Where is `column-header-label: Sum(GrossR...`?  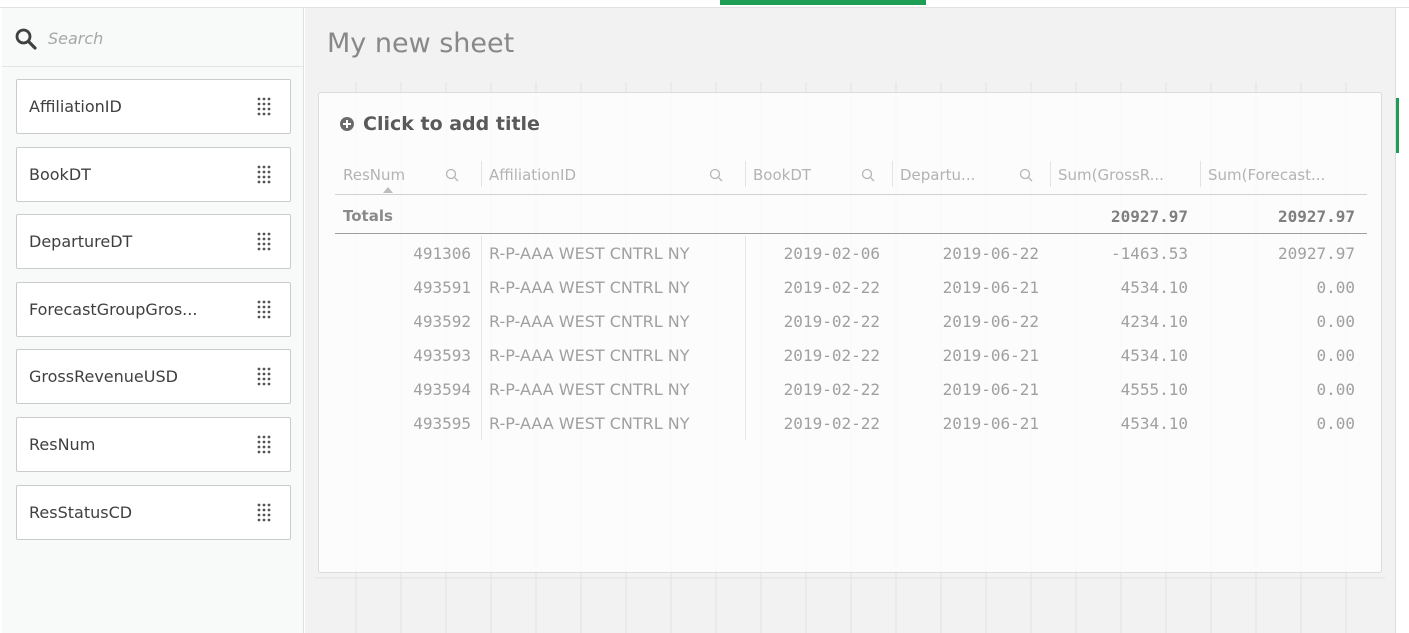
column-header-label: Sum(GrossR... is located at coordinates (1111, 175).